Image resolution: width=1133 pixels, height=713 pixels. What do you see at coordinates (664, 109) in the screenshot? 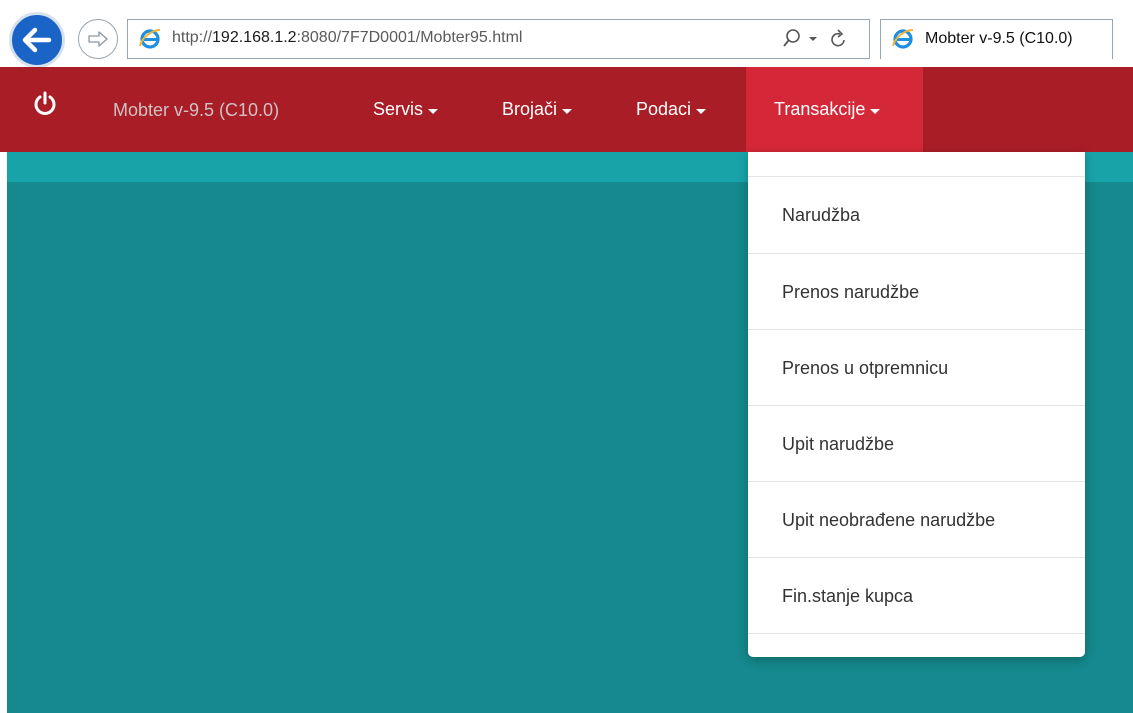
I see `nav-podaci-label: Podaci` at bounding box center [664, 109].